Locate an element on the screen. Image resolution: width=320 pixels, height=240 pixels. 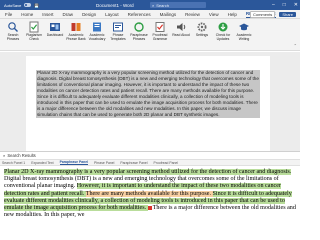
plagiarism-check-label: Plagiarism Check is located at coordinates (34, 37).